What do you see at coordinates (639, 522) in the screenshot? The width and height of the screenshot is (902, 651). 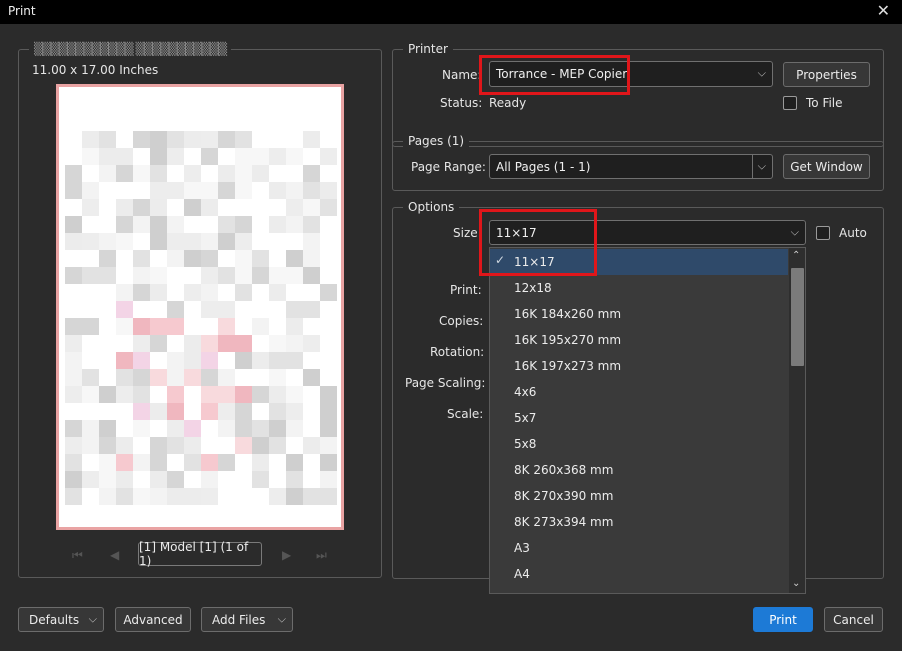 I see `size-option: 8K 273x394 mm` at bounding box center [639, 522].